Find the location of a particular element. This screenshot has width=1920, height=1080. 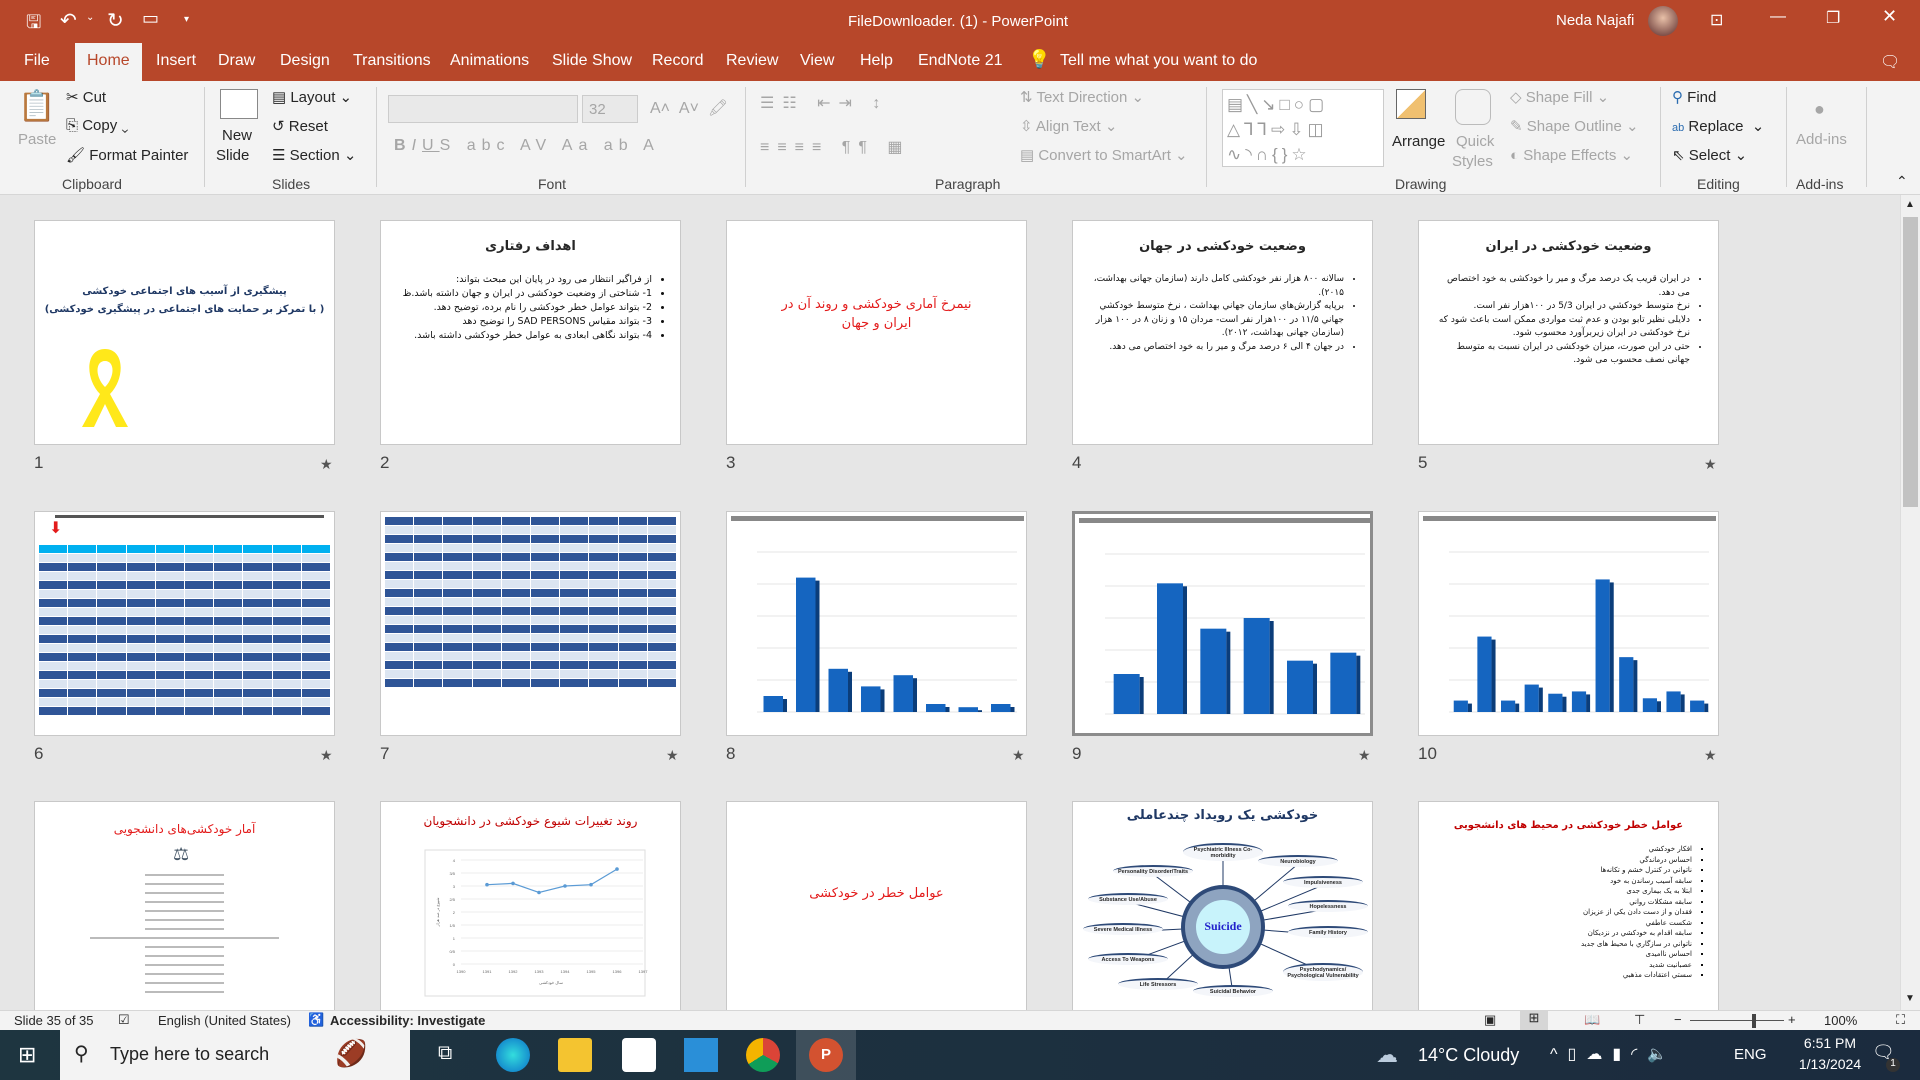

weather-text: 14°C Cloudy is located at coordinates (1468, 1055).